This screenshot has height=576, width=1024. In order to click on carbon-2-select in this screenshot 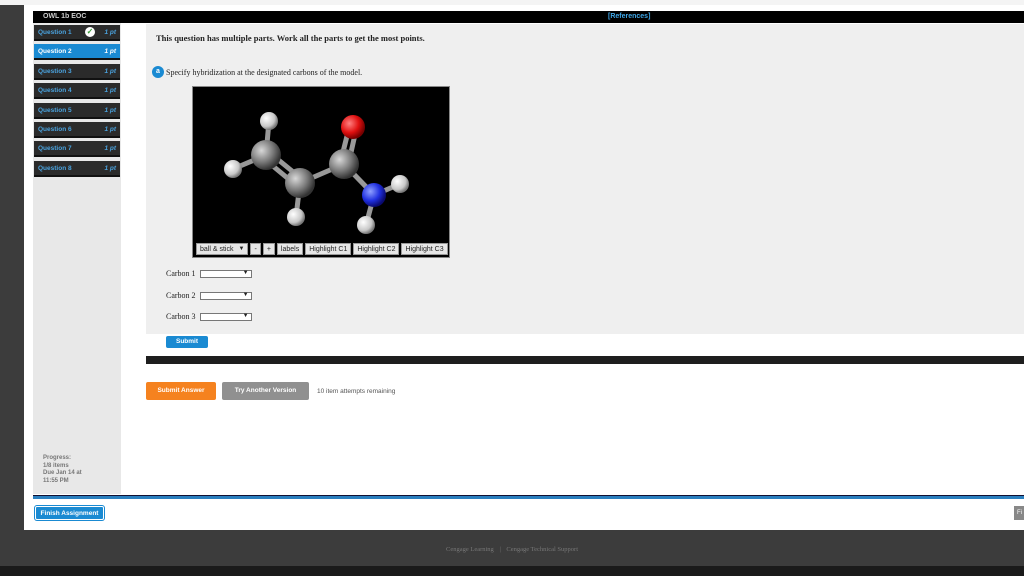, I will do `click(225, 296)`.